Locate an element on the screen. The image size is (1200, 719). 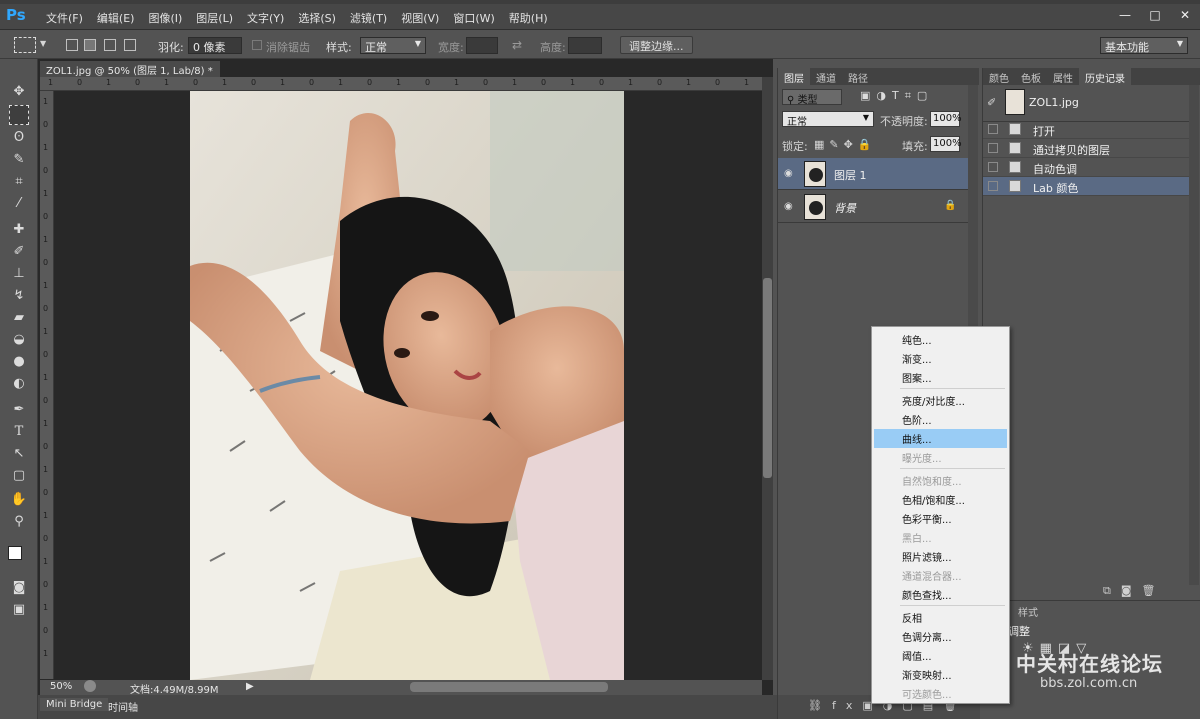
close-button: ✕ is located at coordinates (1185, 15).